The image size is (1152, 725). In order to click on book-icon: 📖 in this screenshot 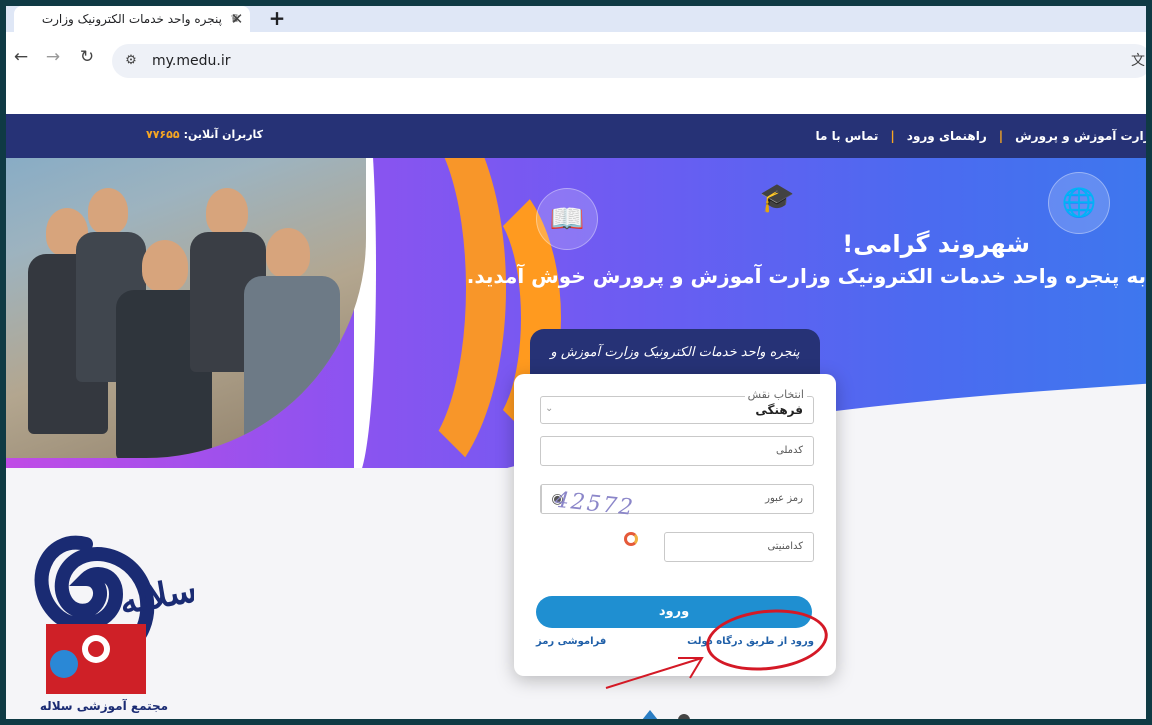, I will do `click(567, 219)`.